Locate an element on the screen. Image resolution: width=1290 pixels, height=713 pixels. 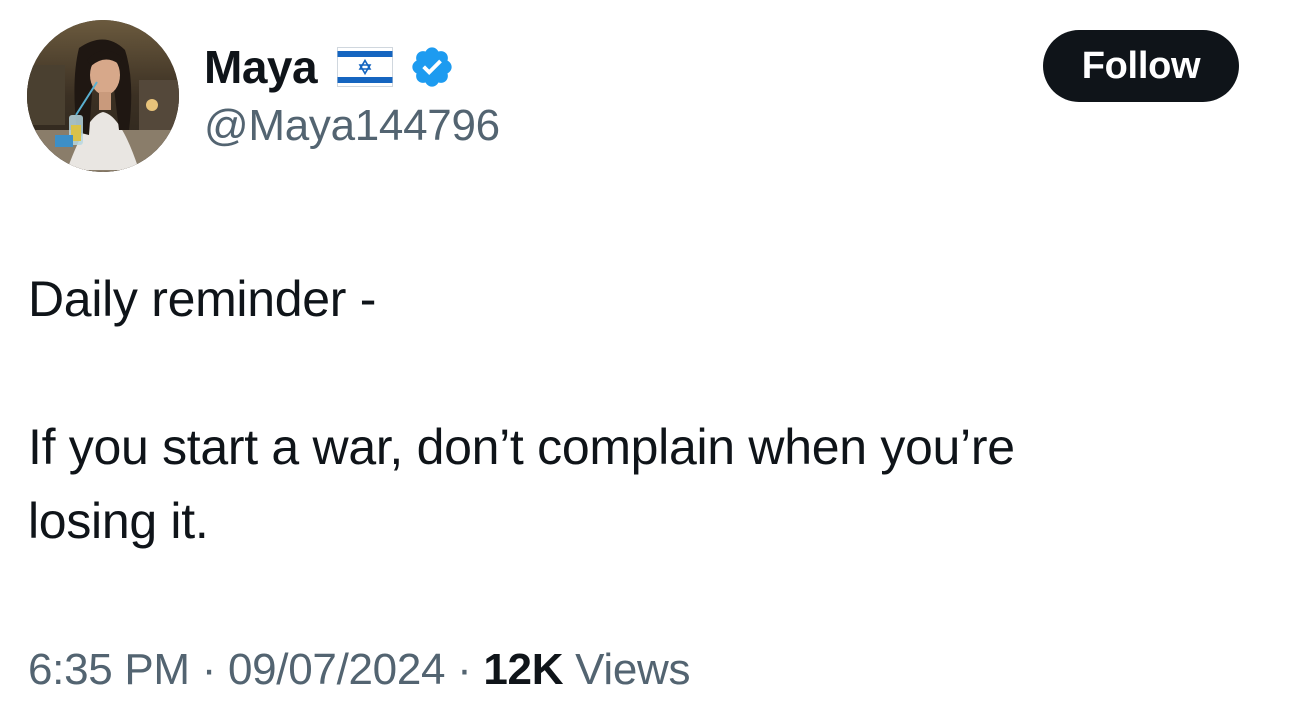
avatar-photo is located at coordinates (103, 96).